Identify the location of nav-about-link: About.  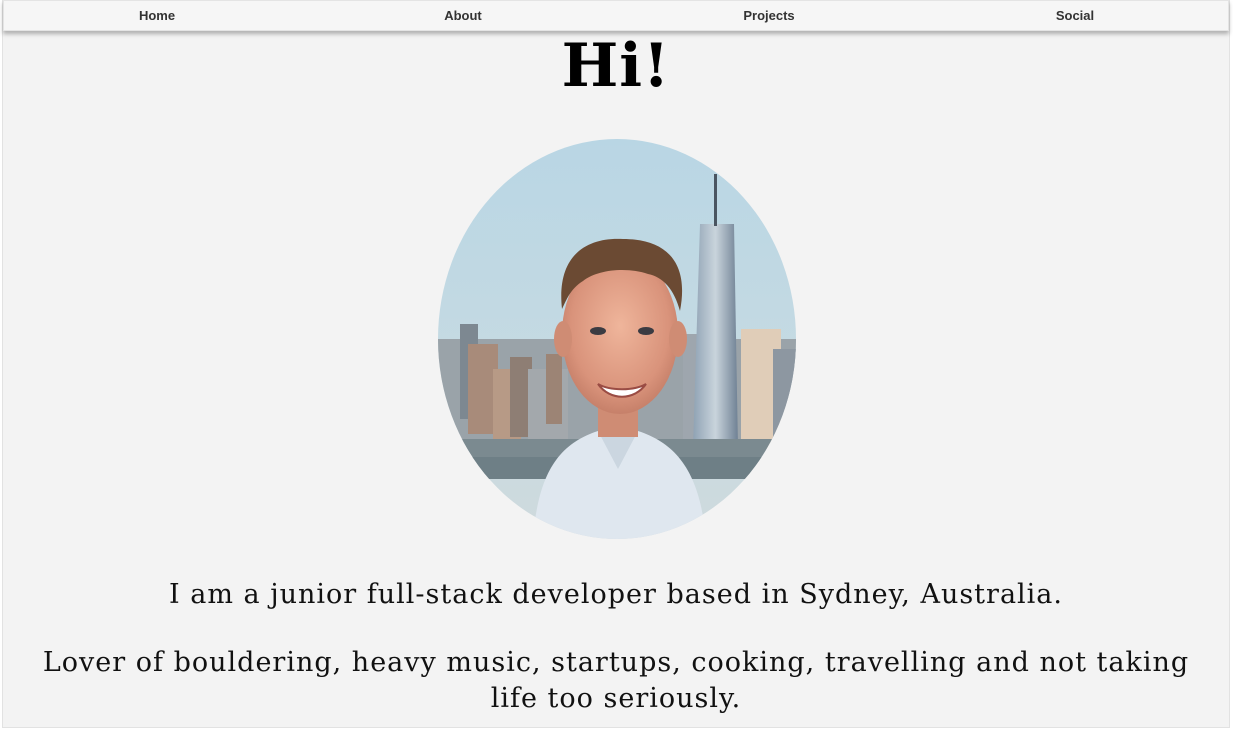
(463, 15).